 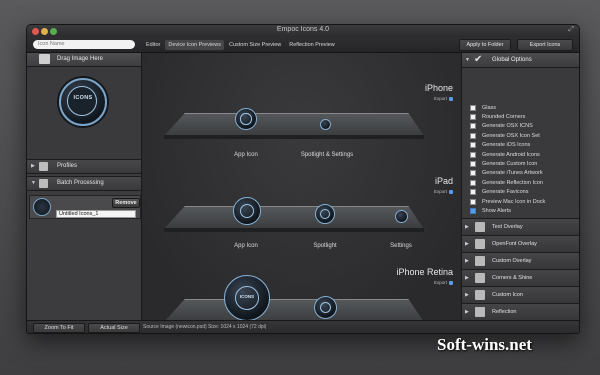 I want to click on export-icons-button: Export Icons, so click(x=545, y=45).